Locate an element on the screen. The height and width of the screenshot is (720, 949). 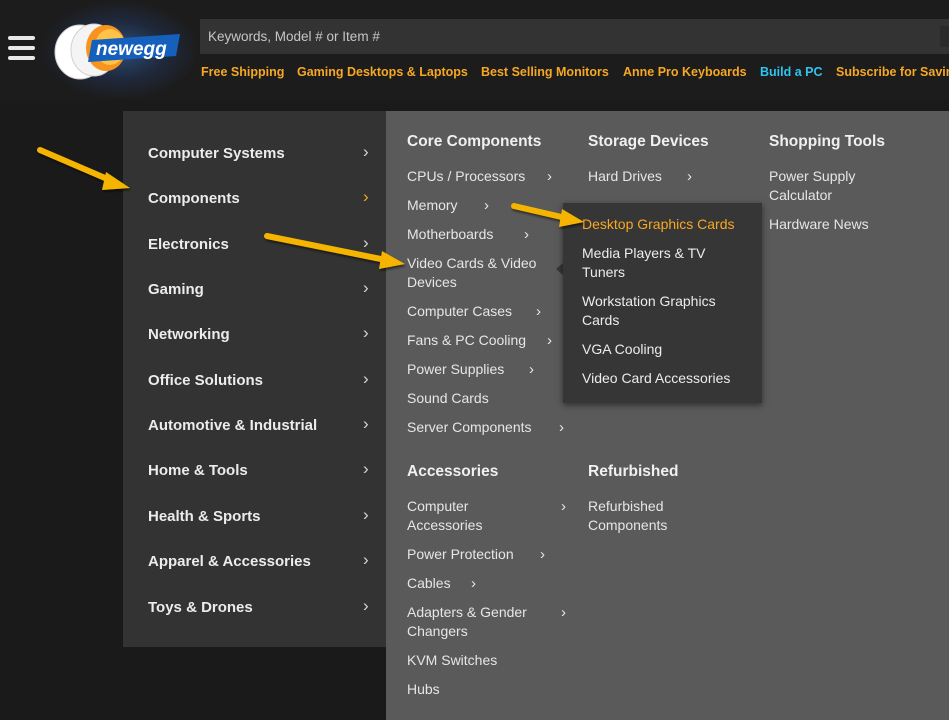
link-label: Memory is located at coordinates (432, 205).